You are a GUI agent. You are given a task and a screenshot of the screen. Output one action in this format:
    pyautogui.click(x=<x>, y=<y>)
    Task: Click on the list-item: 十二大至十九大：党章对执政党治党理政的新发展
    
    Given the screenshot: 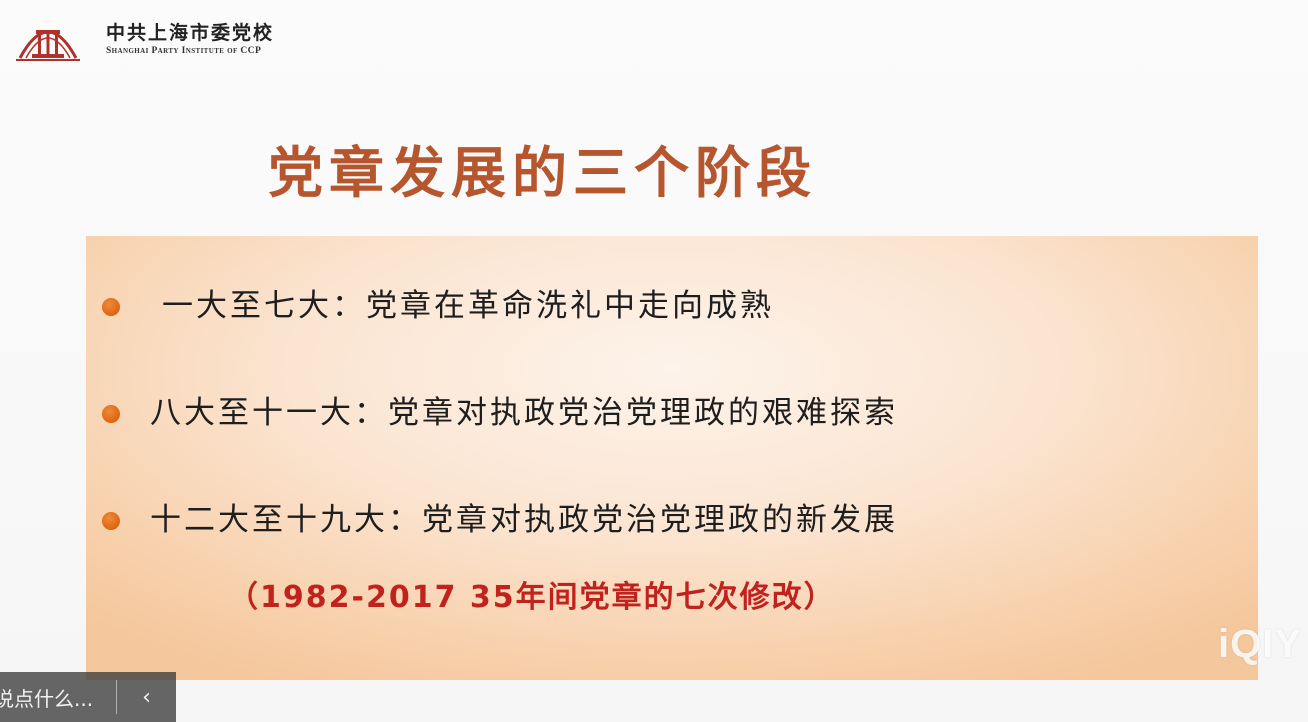 What is the action you would take?
    pyautogui.click(x=524, y=520)
    